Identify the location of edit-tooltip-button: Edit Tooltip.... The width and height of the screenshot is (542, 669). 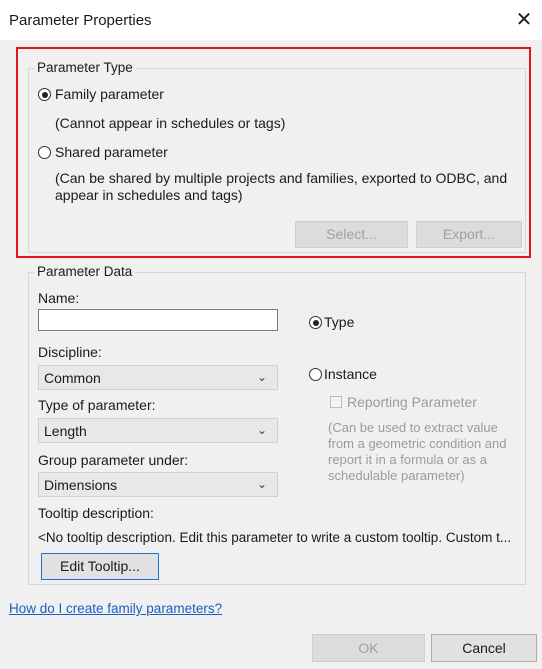
(100, 566).